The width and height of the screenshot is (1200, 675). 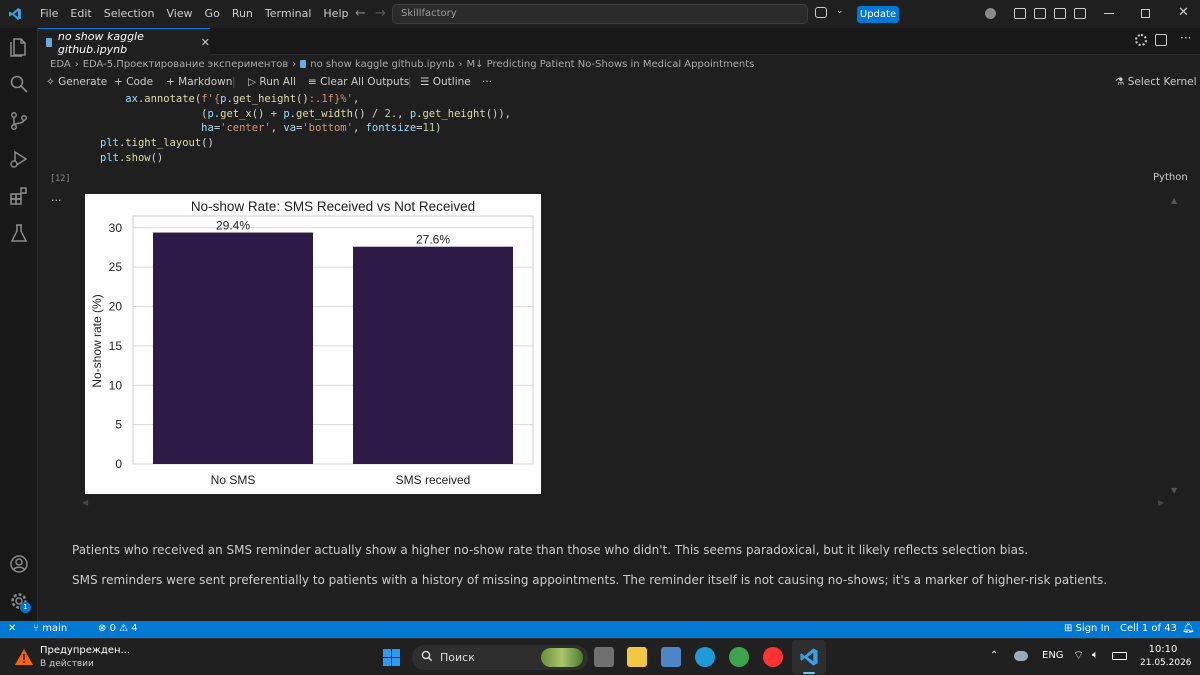 What do you see at coordinates (50, 628) in the screenshot?
I see `branch-status: ⑂ main` at bounding box center [50, 628].